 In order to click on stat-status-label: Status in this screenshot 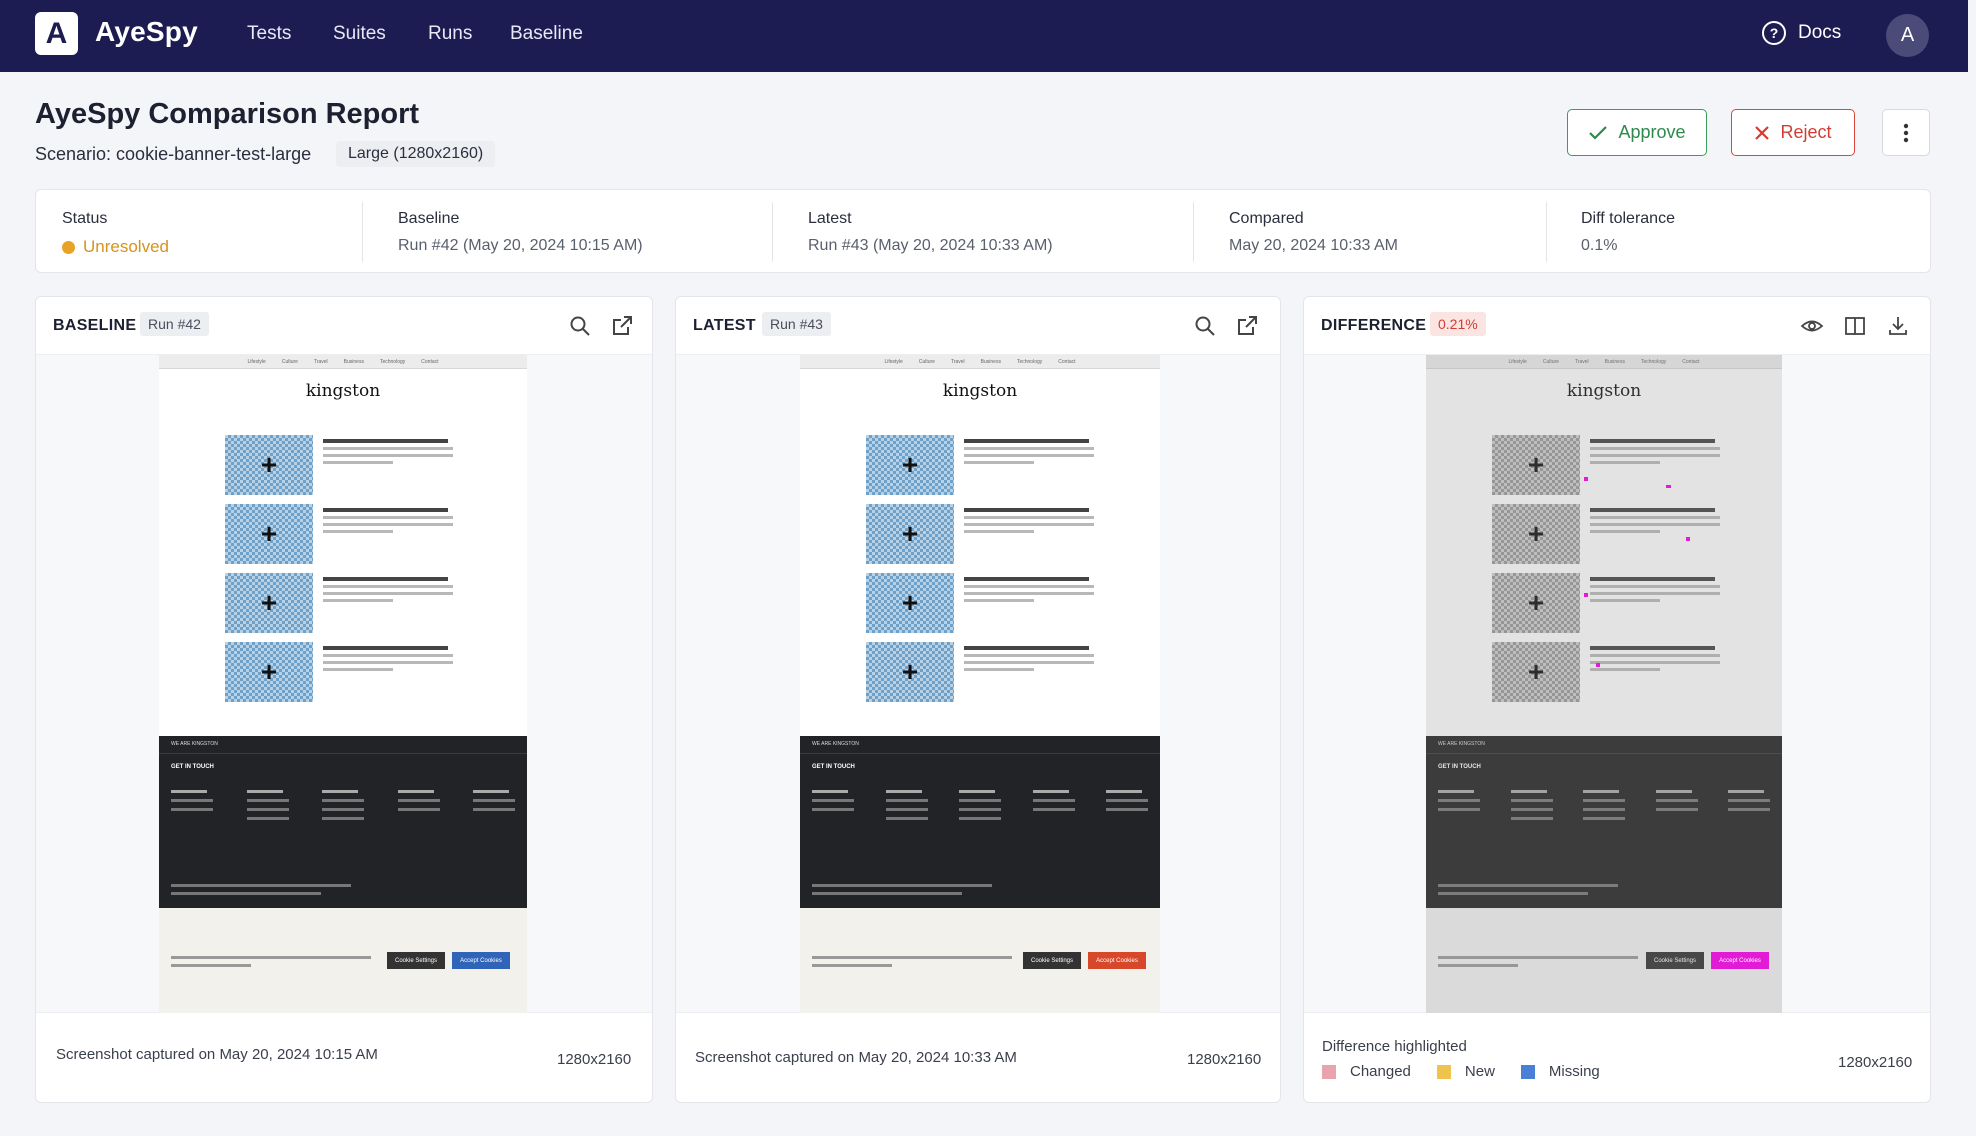, I will do `click(85, 218)`.